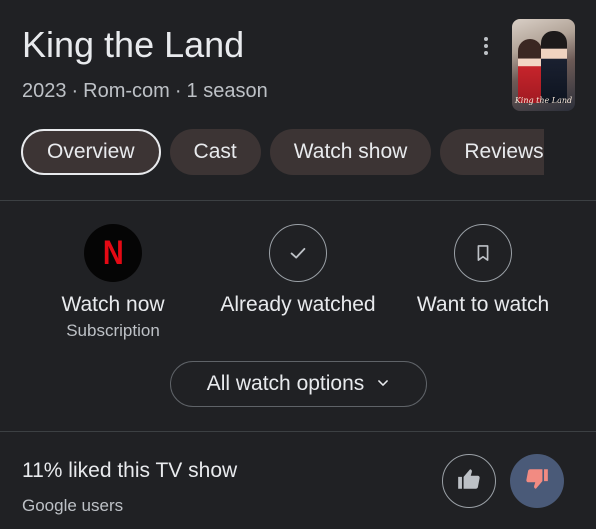 Image resolution: width=596 pixels, height=529 pixels. I want to click on chevron-down-icon, so click(383, 384).